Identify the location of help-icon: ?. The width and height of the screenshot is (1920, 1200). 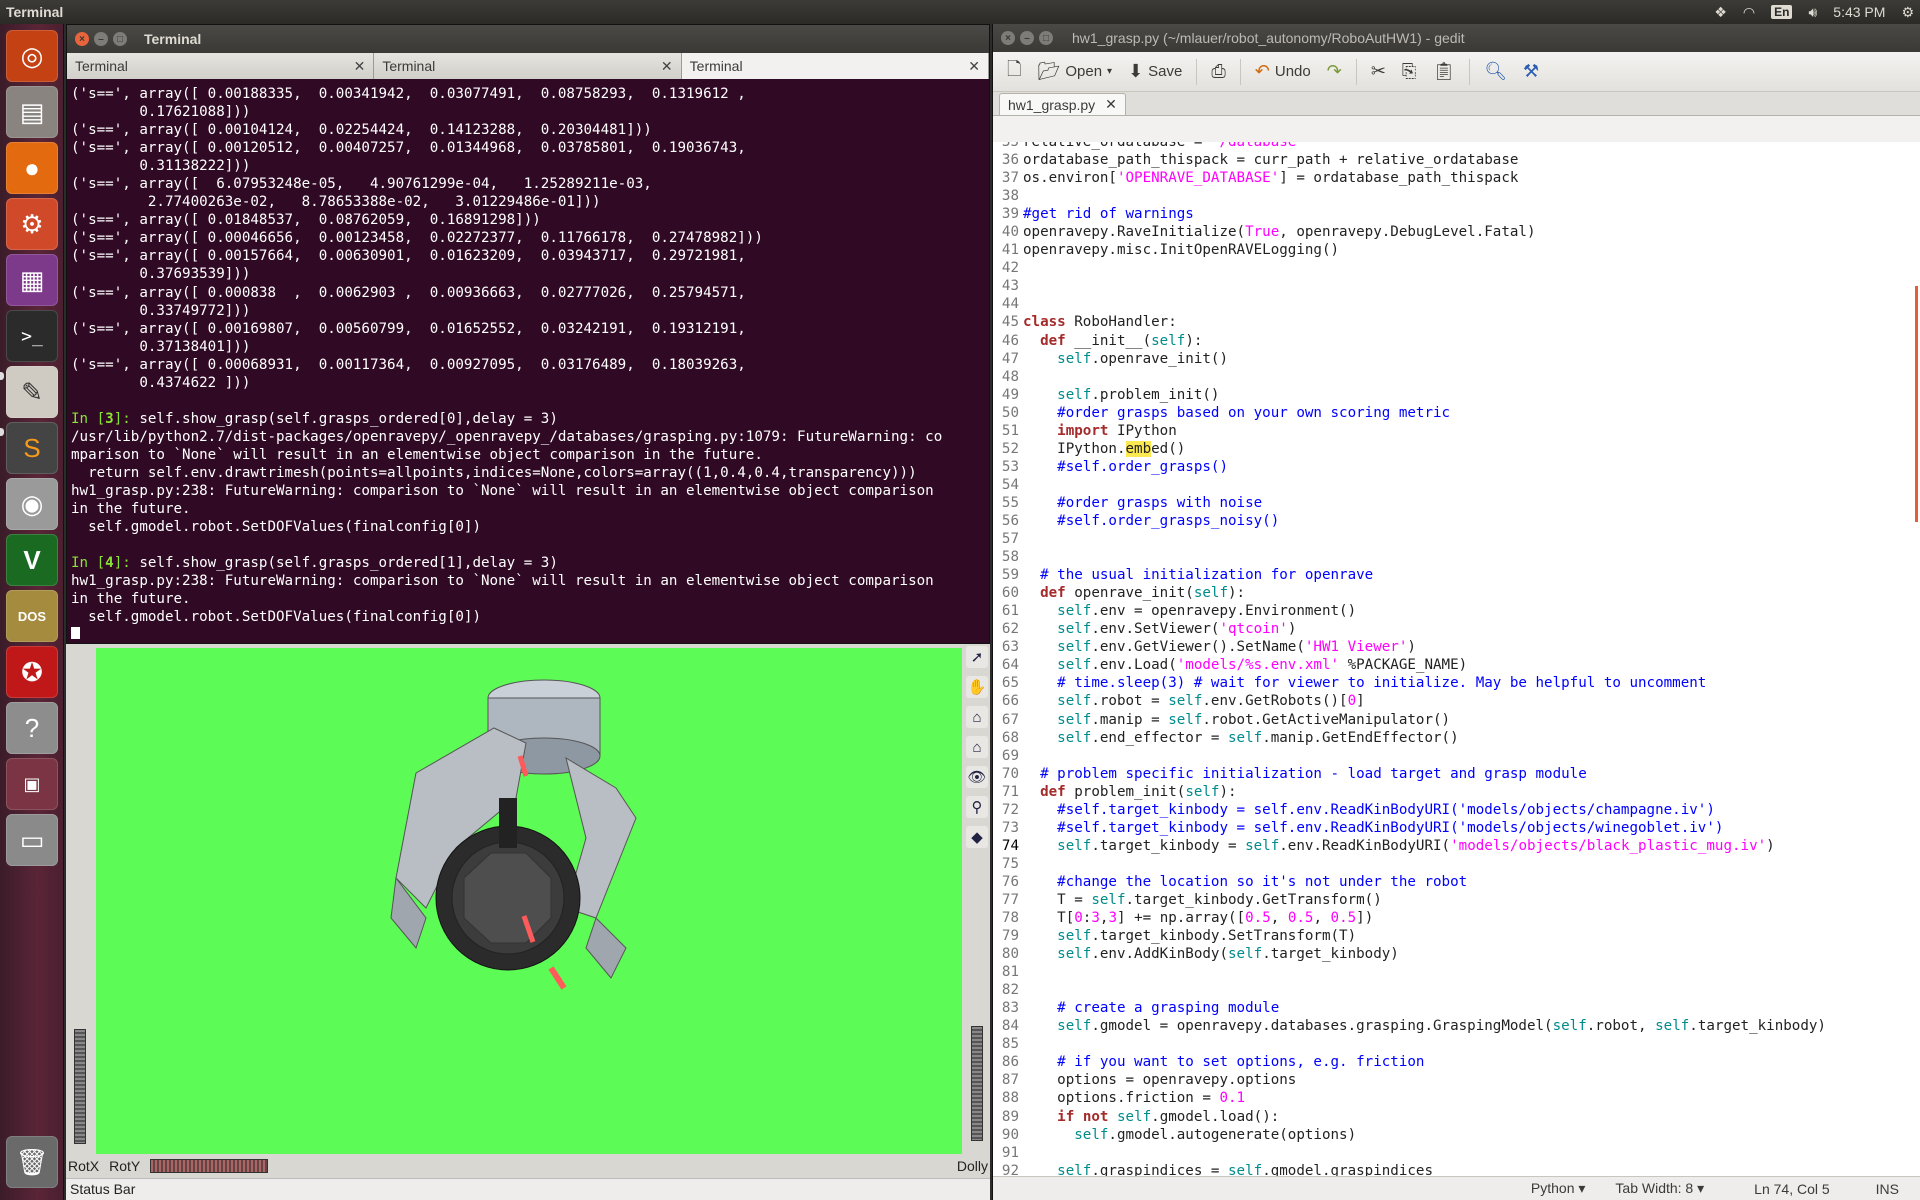
(32, 728).